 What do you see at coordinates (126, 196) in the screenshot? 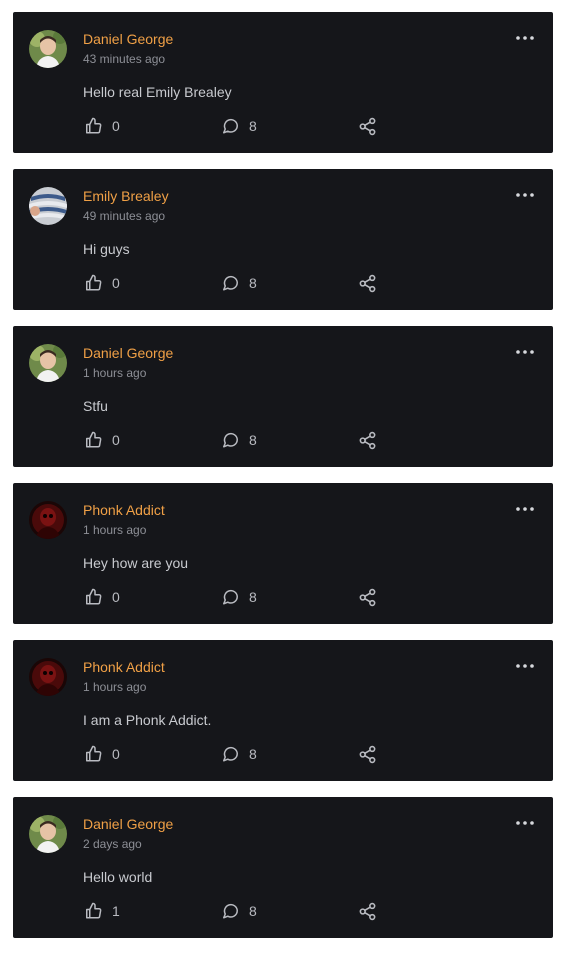
I see `author-name: Emily Brealey` at bounding box center [126, 196].